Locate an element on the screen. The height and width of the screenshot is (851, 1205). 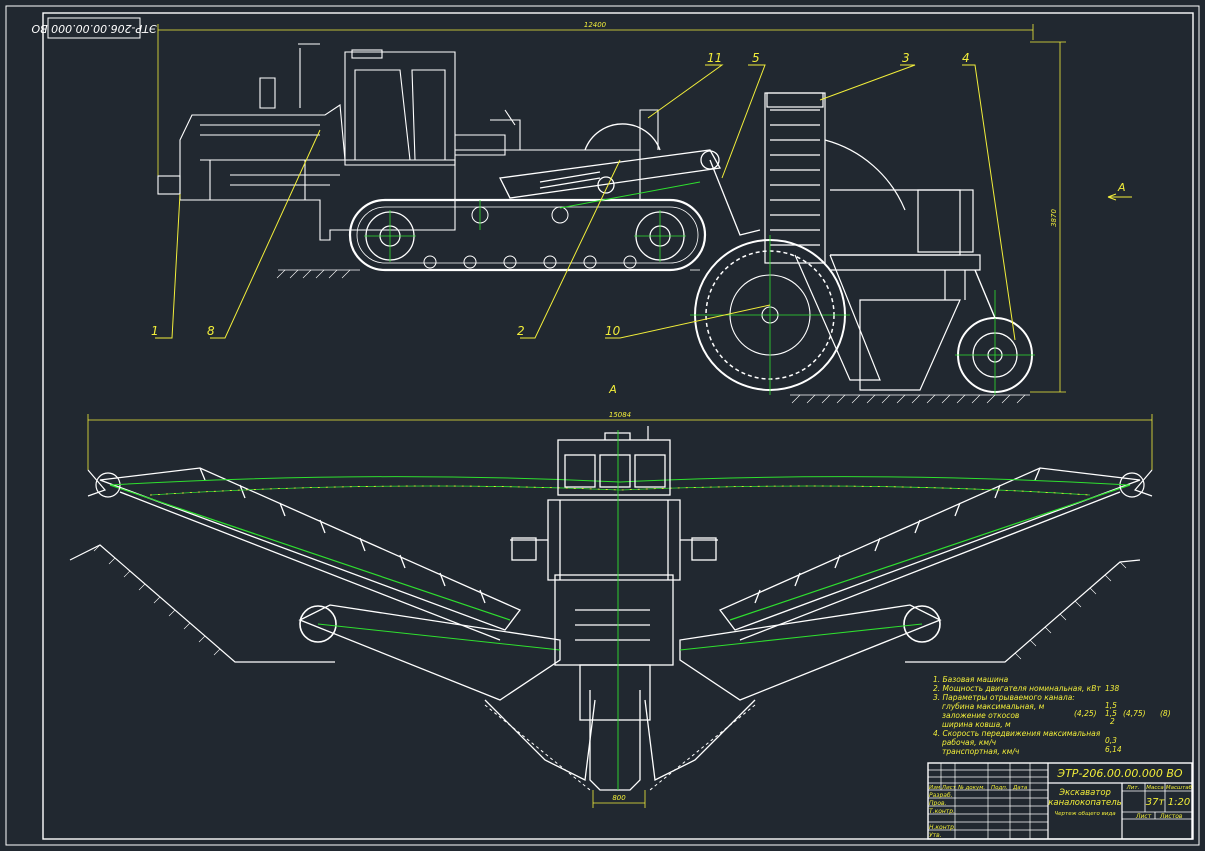
callout-1: 1 is located at coordinates (155, 331).